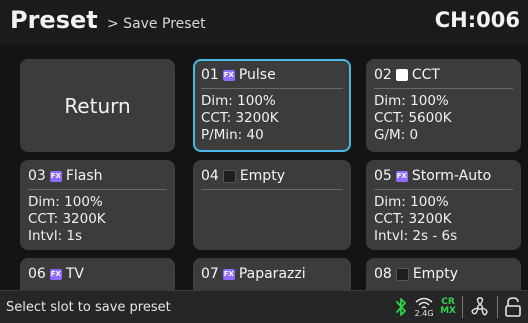  What do you see at coordinates (424, 307) in the screenshot?
I see `wireless-2-4g-icon: 2.4G` at bounding box center [424, 307].